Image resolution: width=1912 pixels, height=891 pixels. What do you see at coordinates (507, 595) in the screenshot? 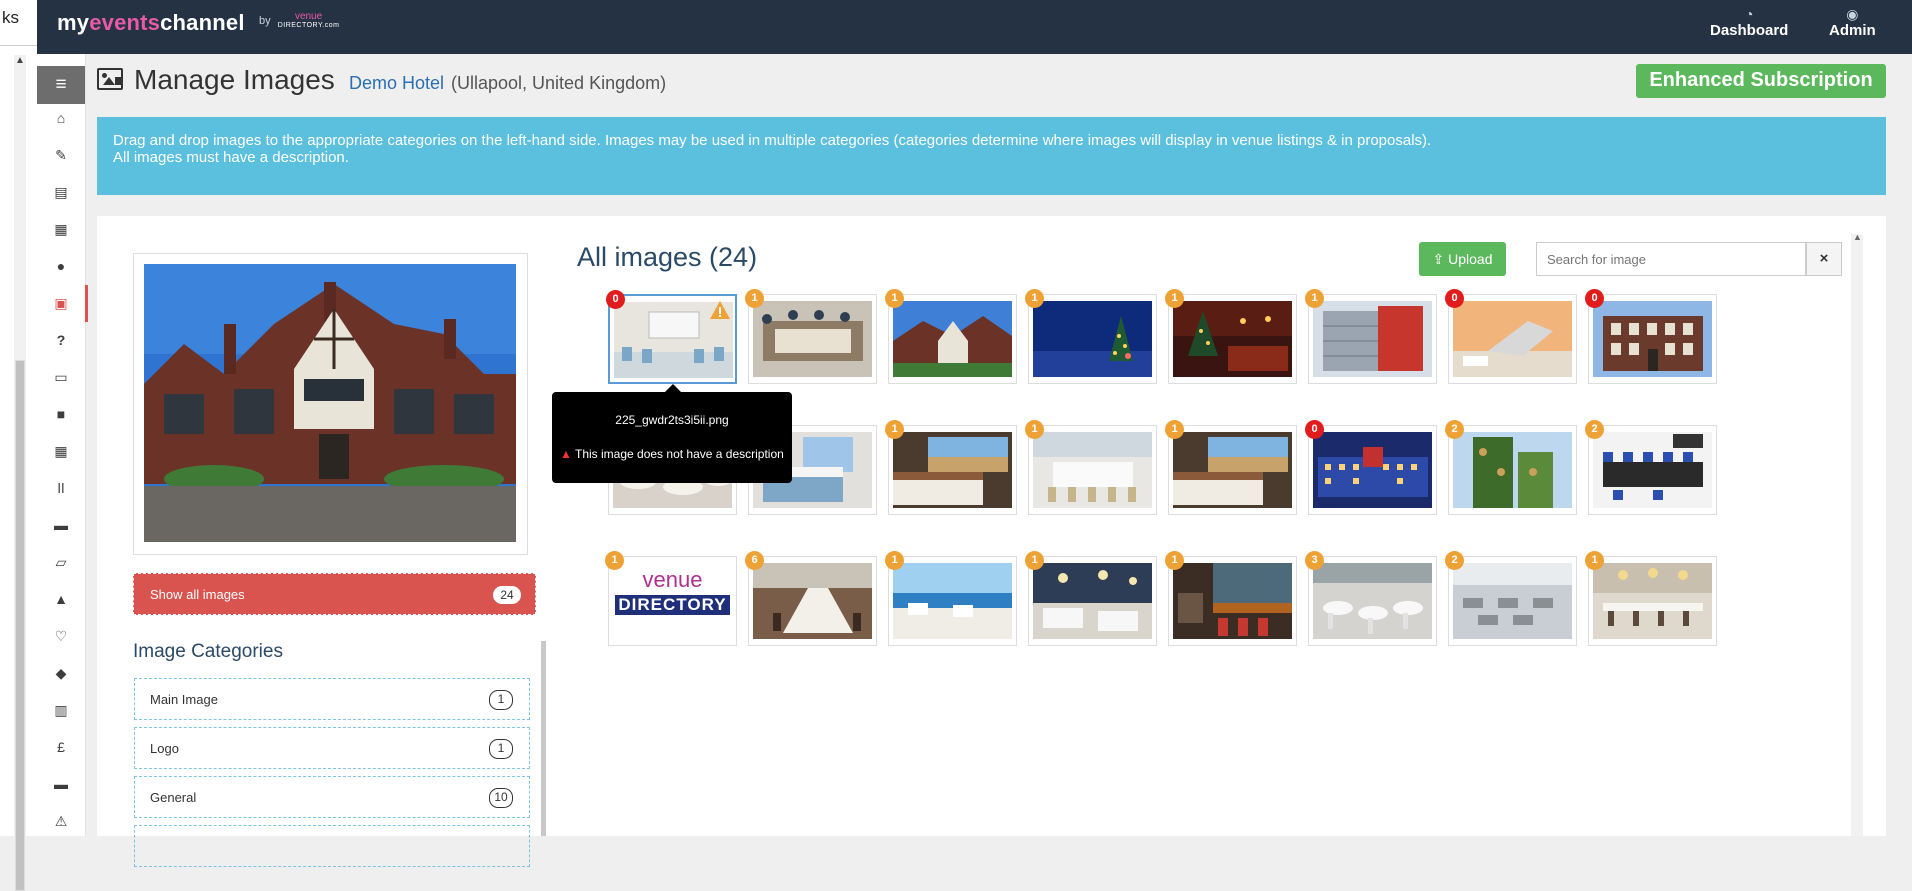
I see `show-all-count: 24` at bounding box center [507, 595].